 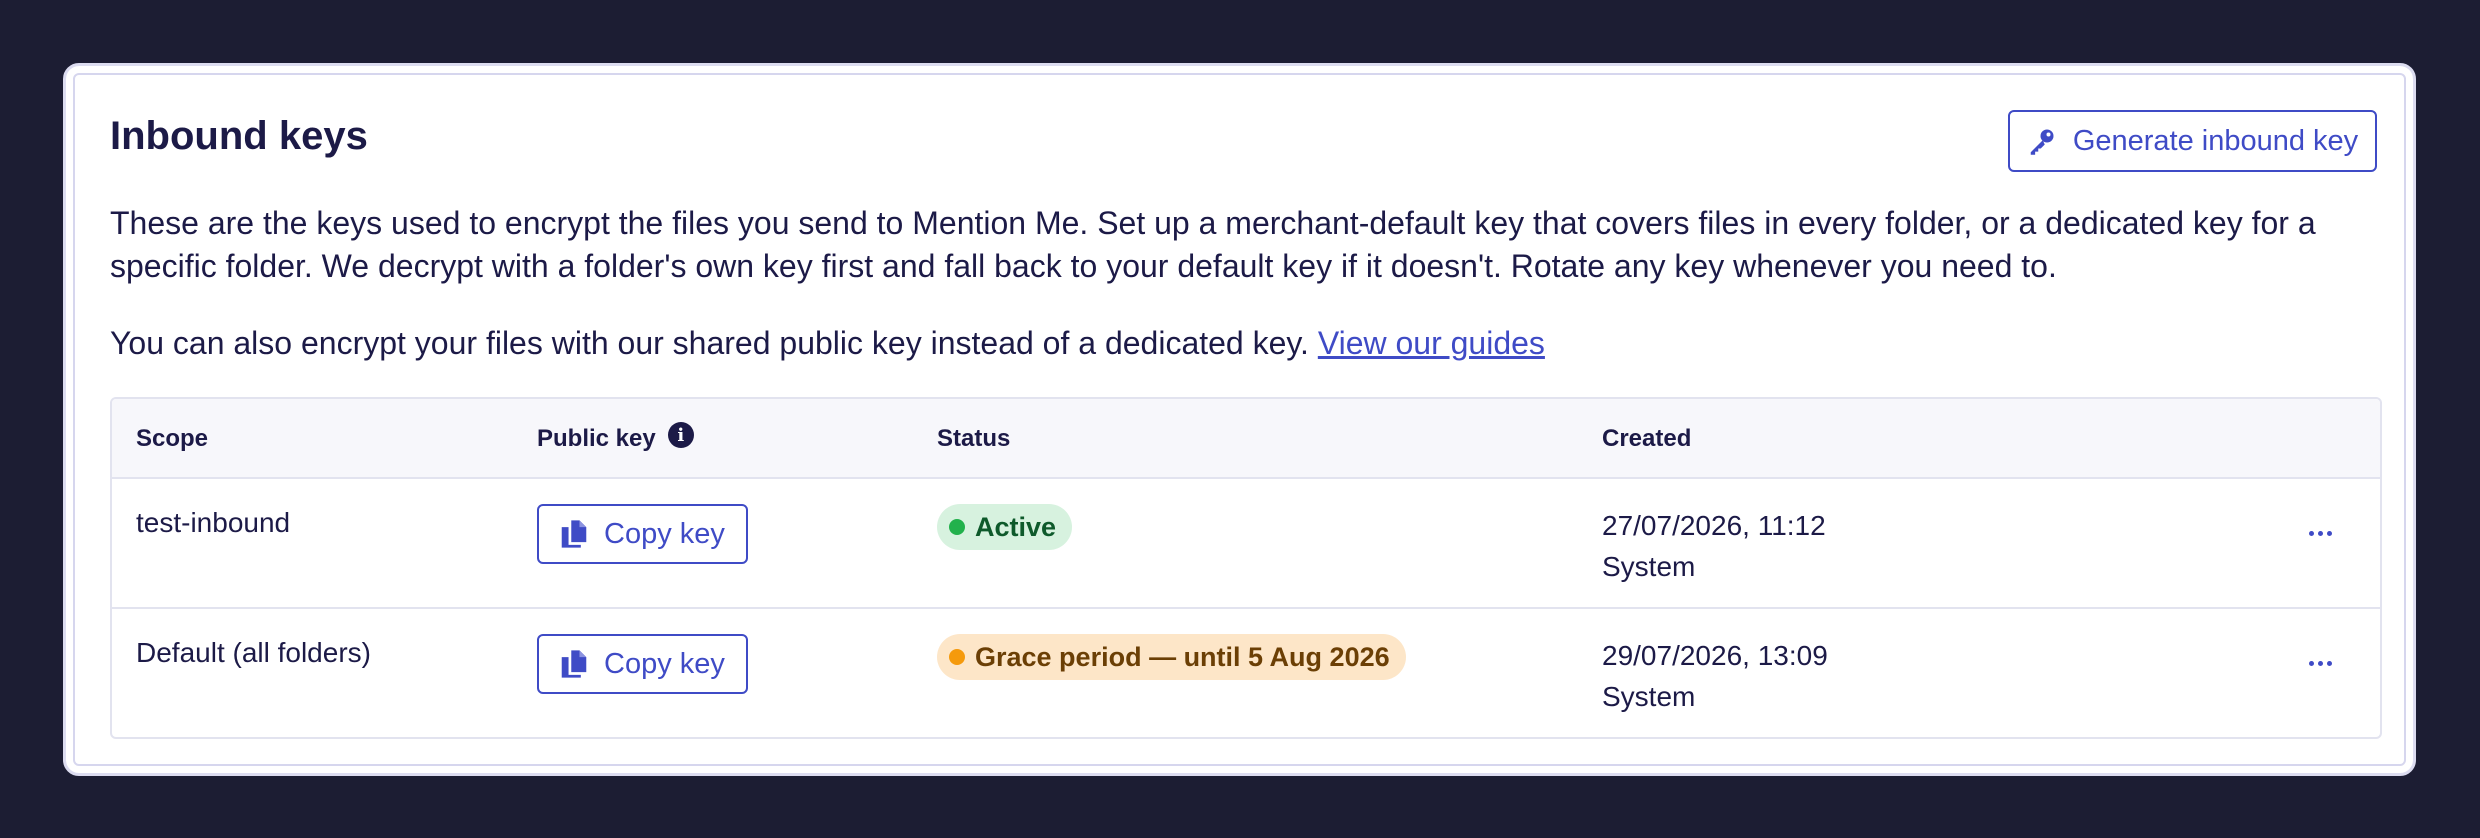 I want to click on view-guides-link: View our guides, so click(x=1431, y=343).